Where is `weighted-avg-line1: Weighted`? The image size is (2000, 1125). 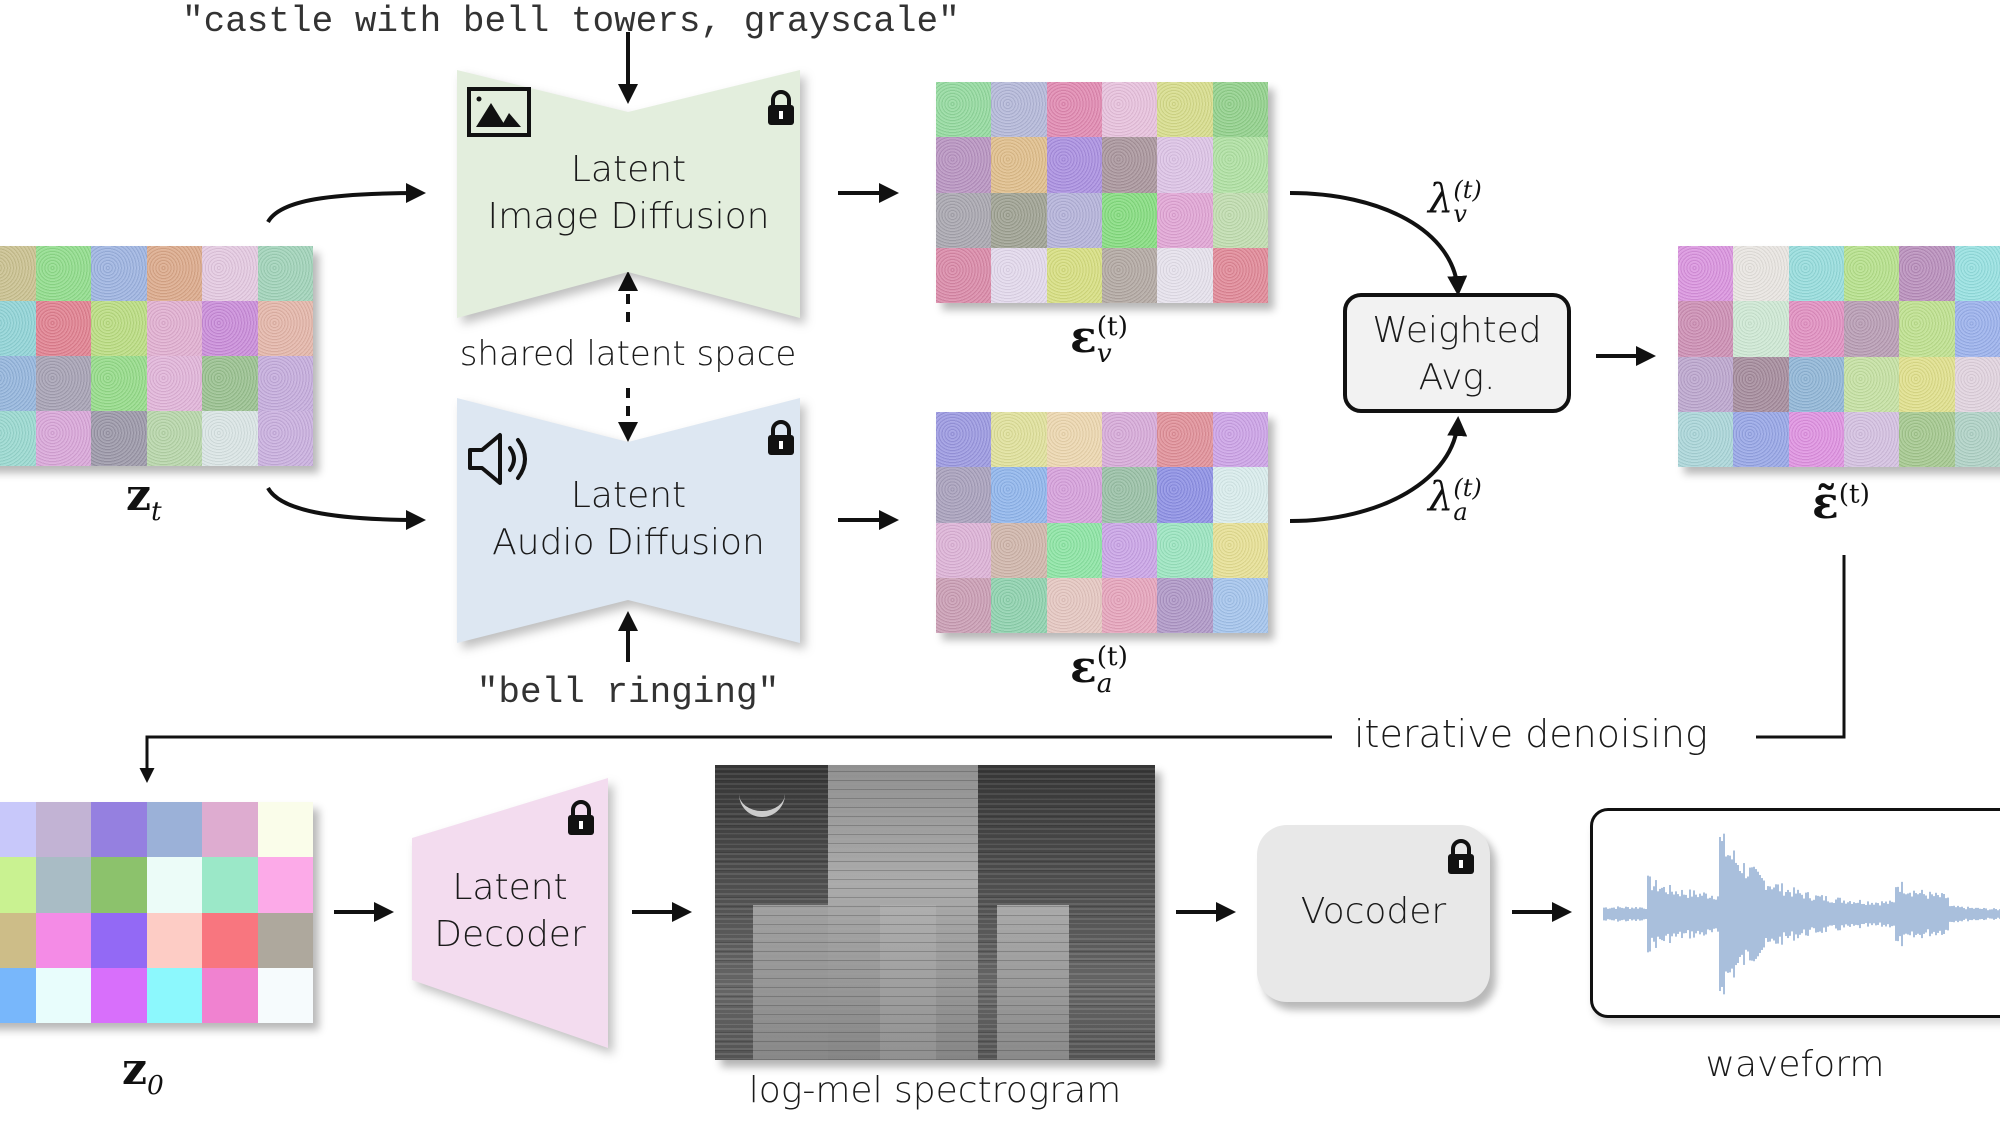
weighted-avg-line1: Weighted is located at coordinates (1457, 330).